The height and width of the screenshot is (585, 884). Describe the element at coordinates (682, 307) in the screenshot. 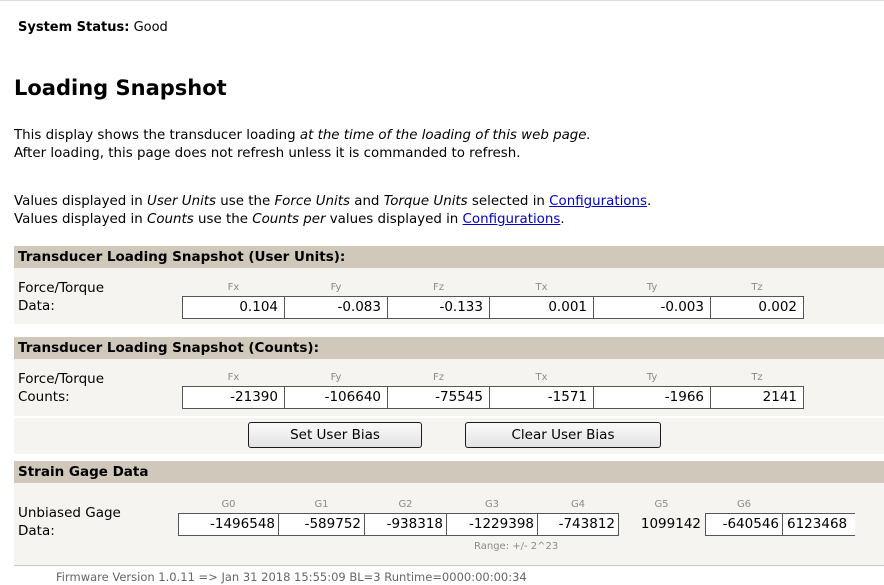

I see `cell-value: -0.003` at that location.